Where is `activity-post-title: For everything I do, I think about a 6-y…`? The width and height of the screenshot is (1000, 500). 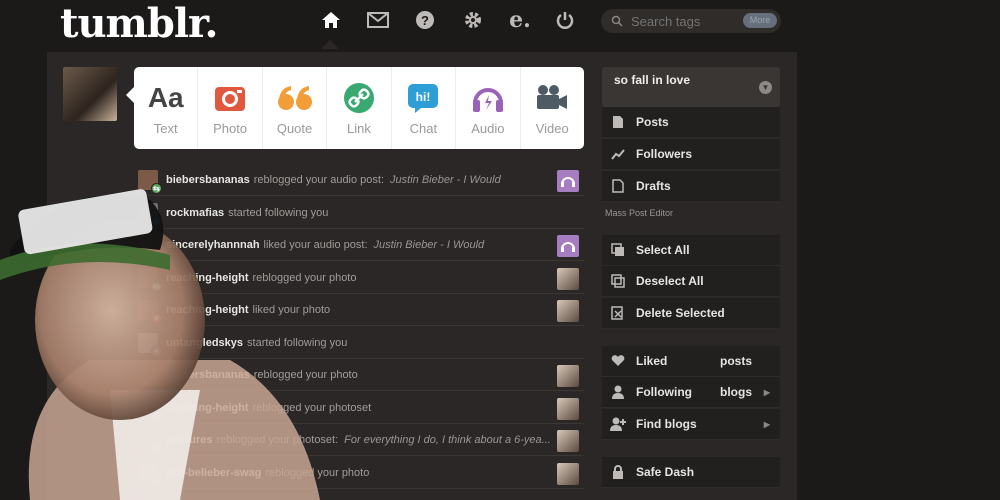 activity-post-title: For everything I do, I think about a 6-y… is located at coordinates (447, 440).